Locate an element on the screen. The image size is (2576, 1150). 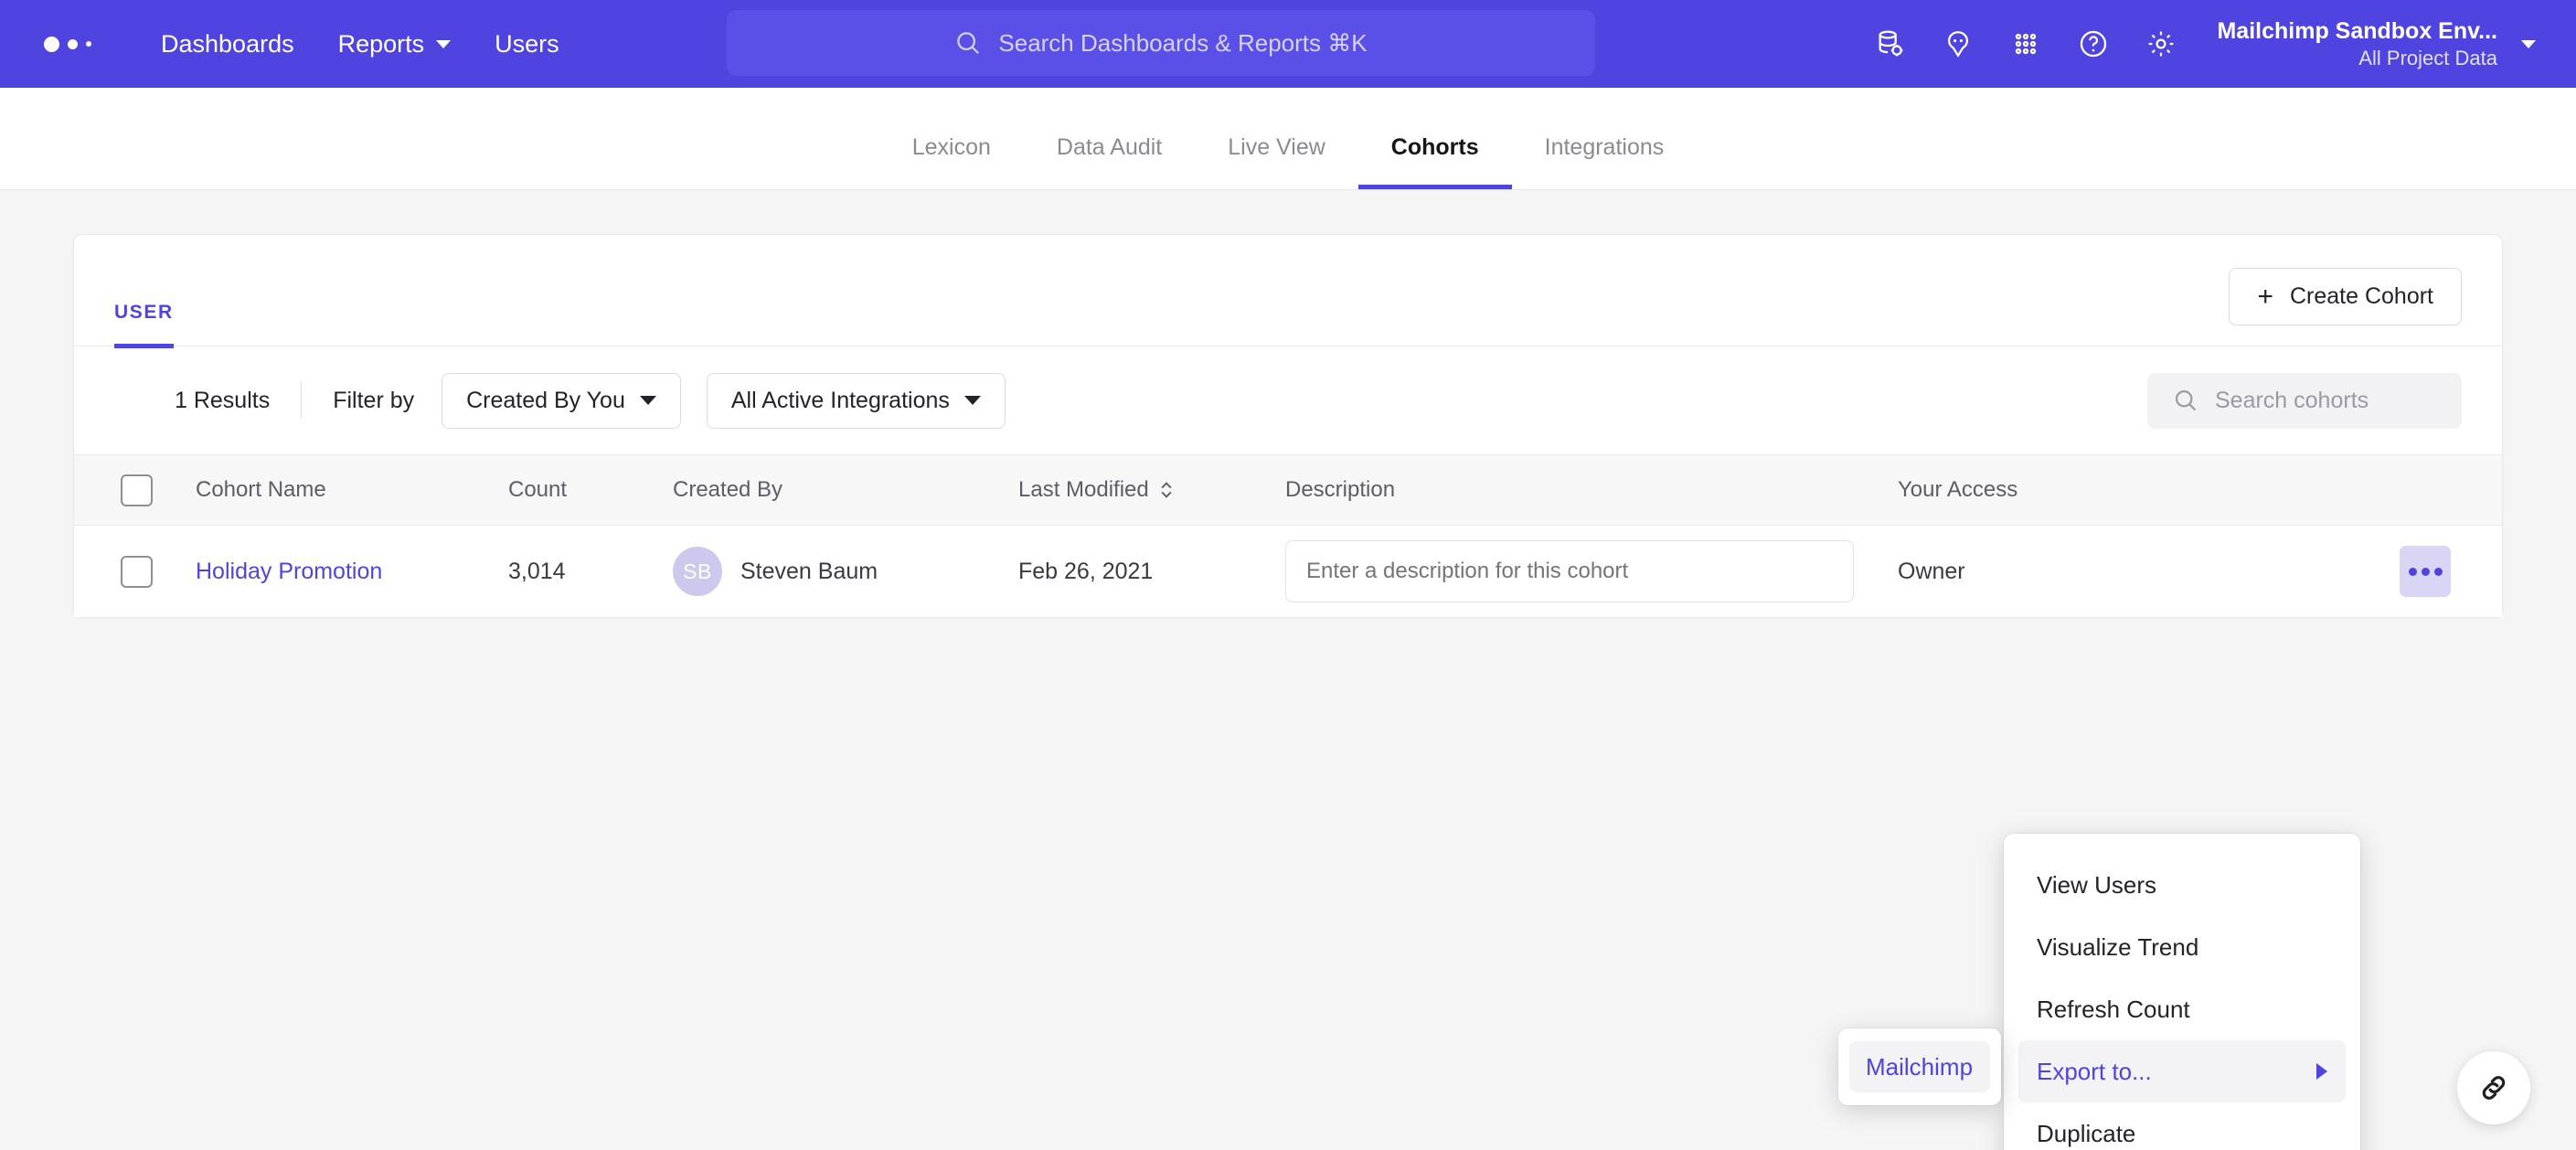
column-header-created-by-label: Created By is located at coordinates (728, 489).